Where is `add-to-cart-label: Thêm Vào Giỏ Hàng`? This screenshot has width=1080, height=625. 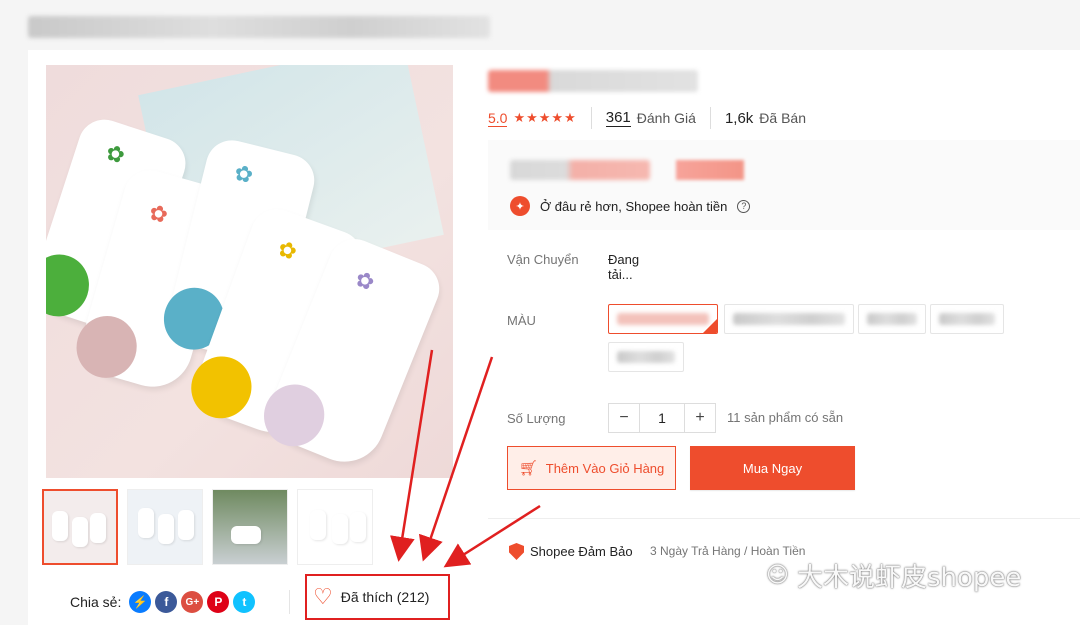
add-to-cart-label: Thêm Vào Giỏ Hàng is located at coordinates (605, 468).